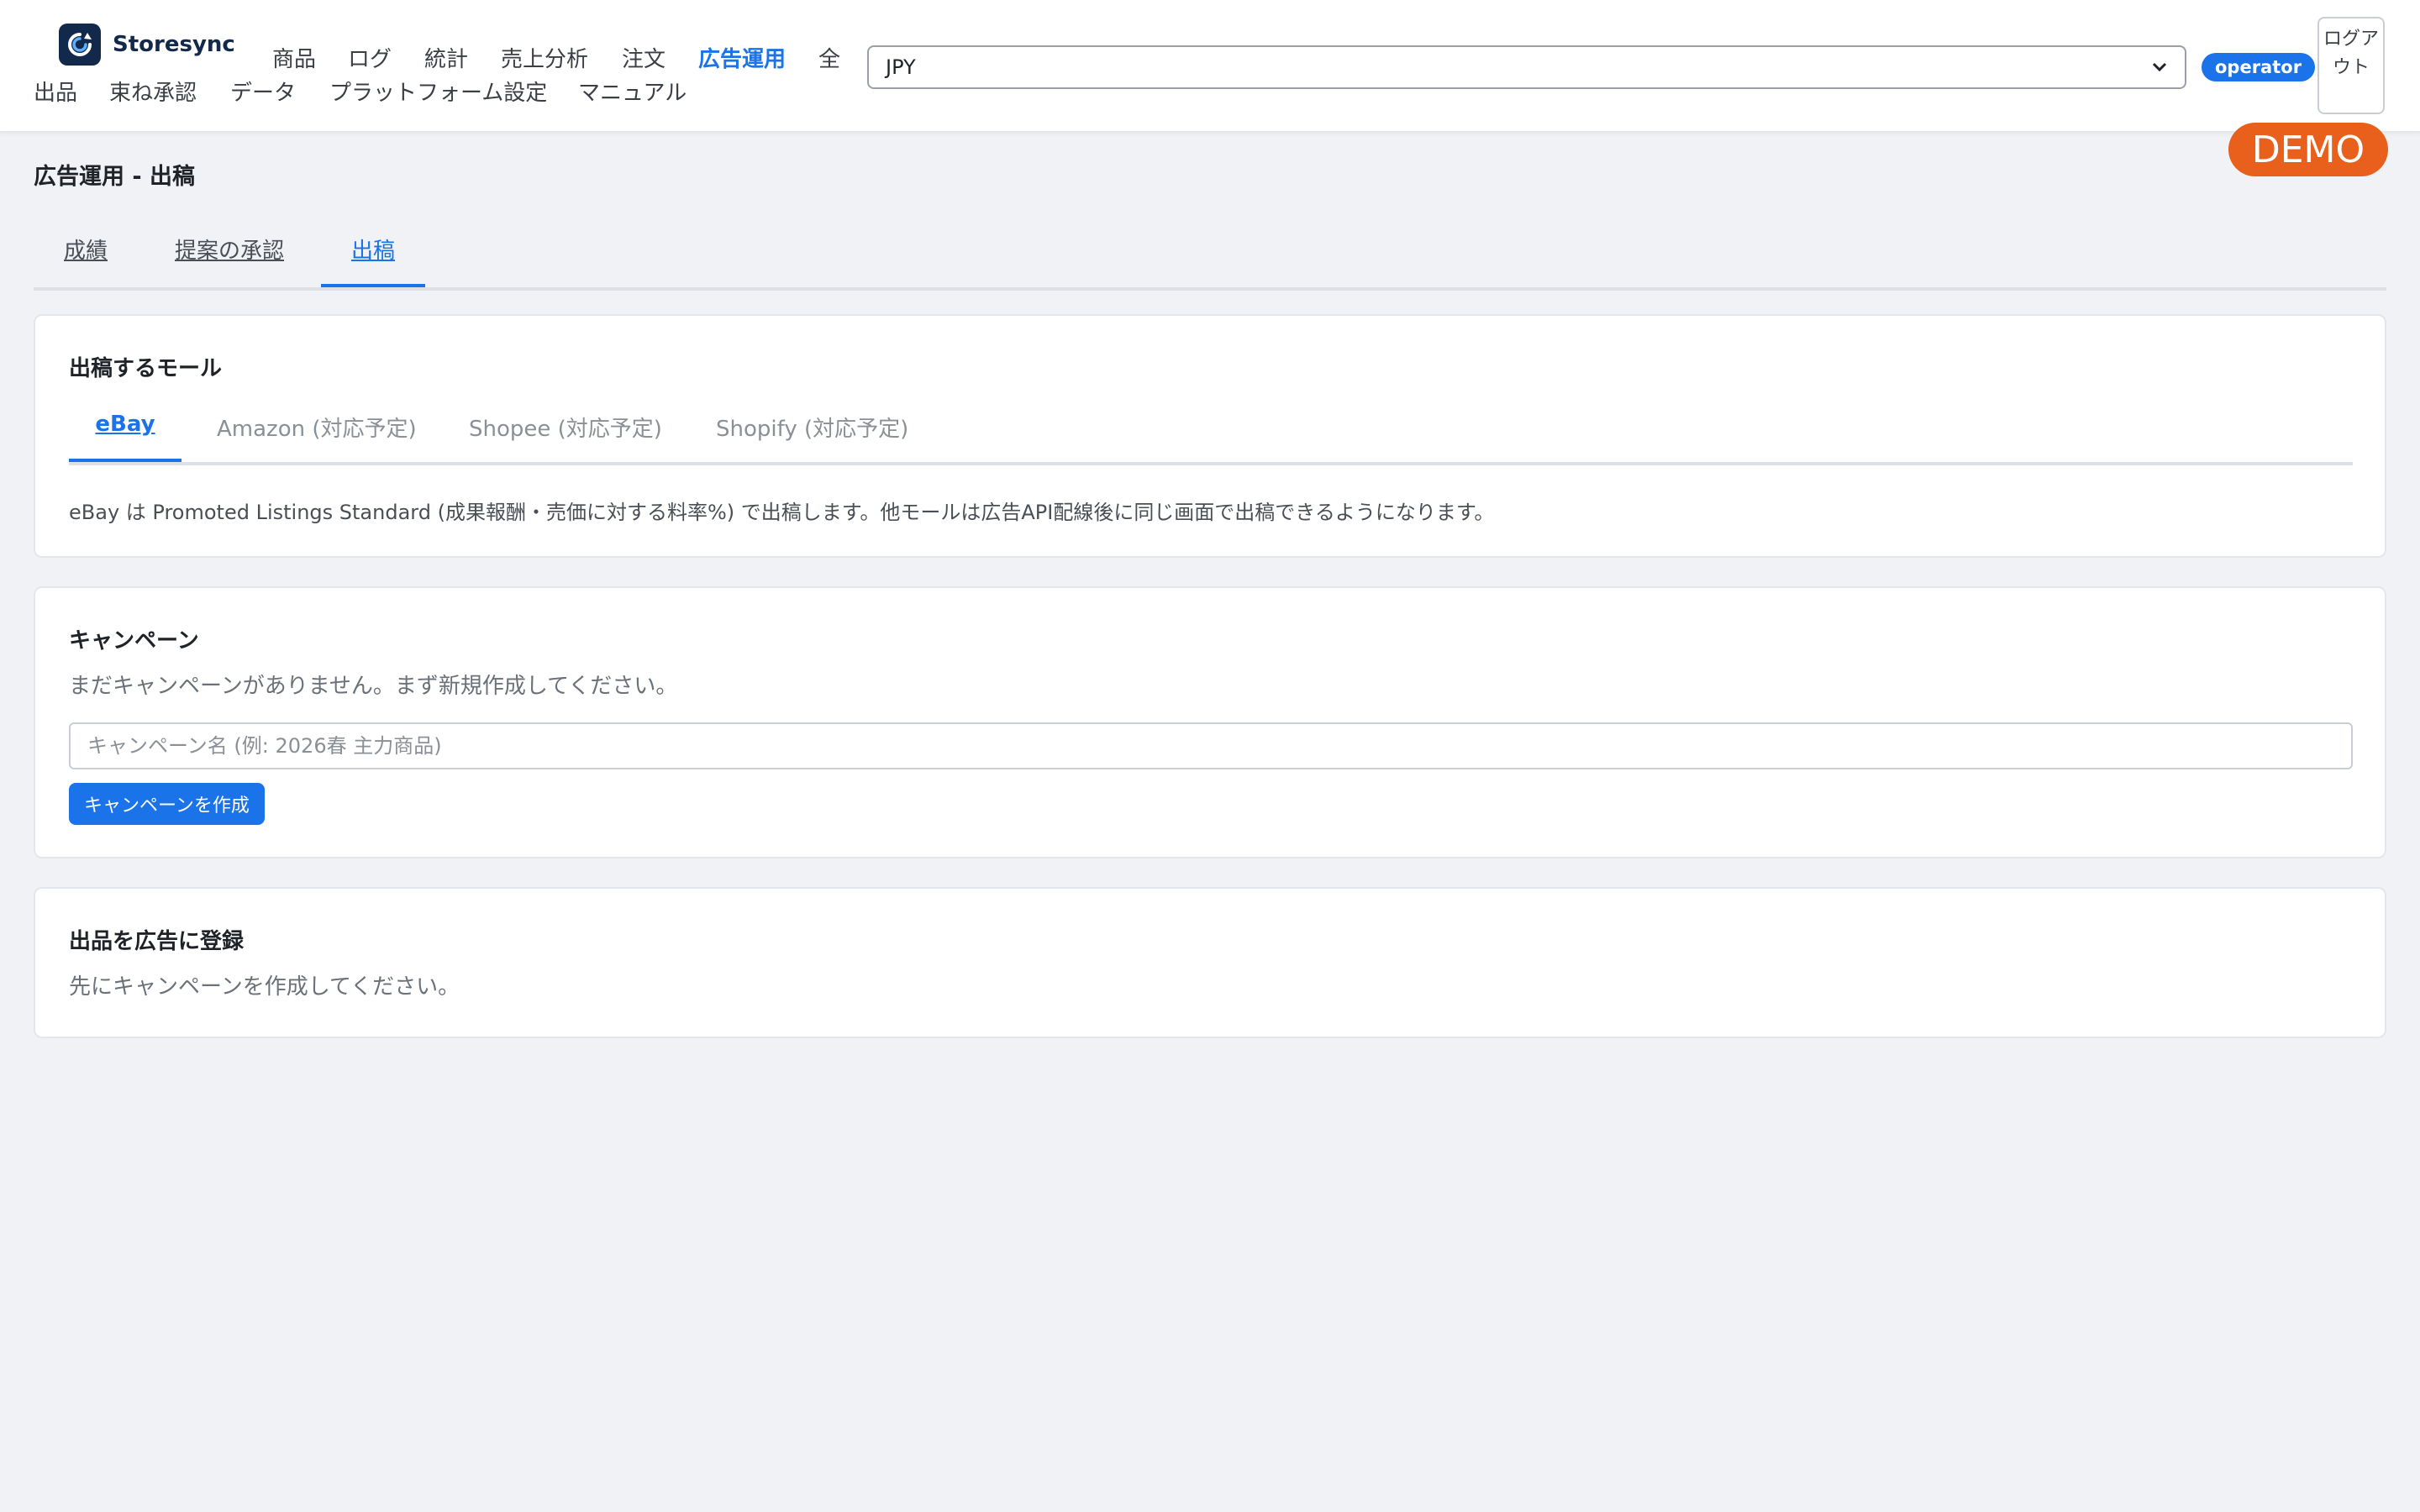 Image resolution: width=2420 pixels, height=1512 pixels. Describe the element at coordinates (2259, 67) in the screenshot. I see `role-badge: operator` at that location.